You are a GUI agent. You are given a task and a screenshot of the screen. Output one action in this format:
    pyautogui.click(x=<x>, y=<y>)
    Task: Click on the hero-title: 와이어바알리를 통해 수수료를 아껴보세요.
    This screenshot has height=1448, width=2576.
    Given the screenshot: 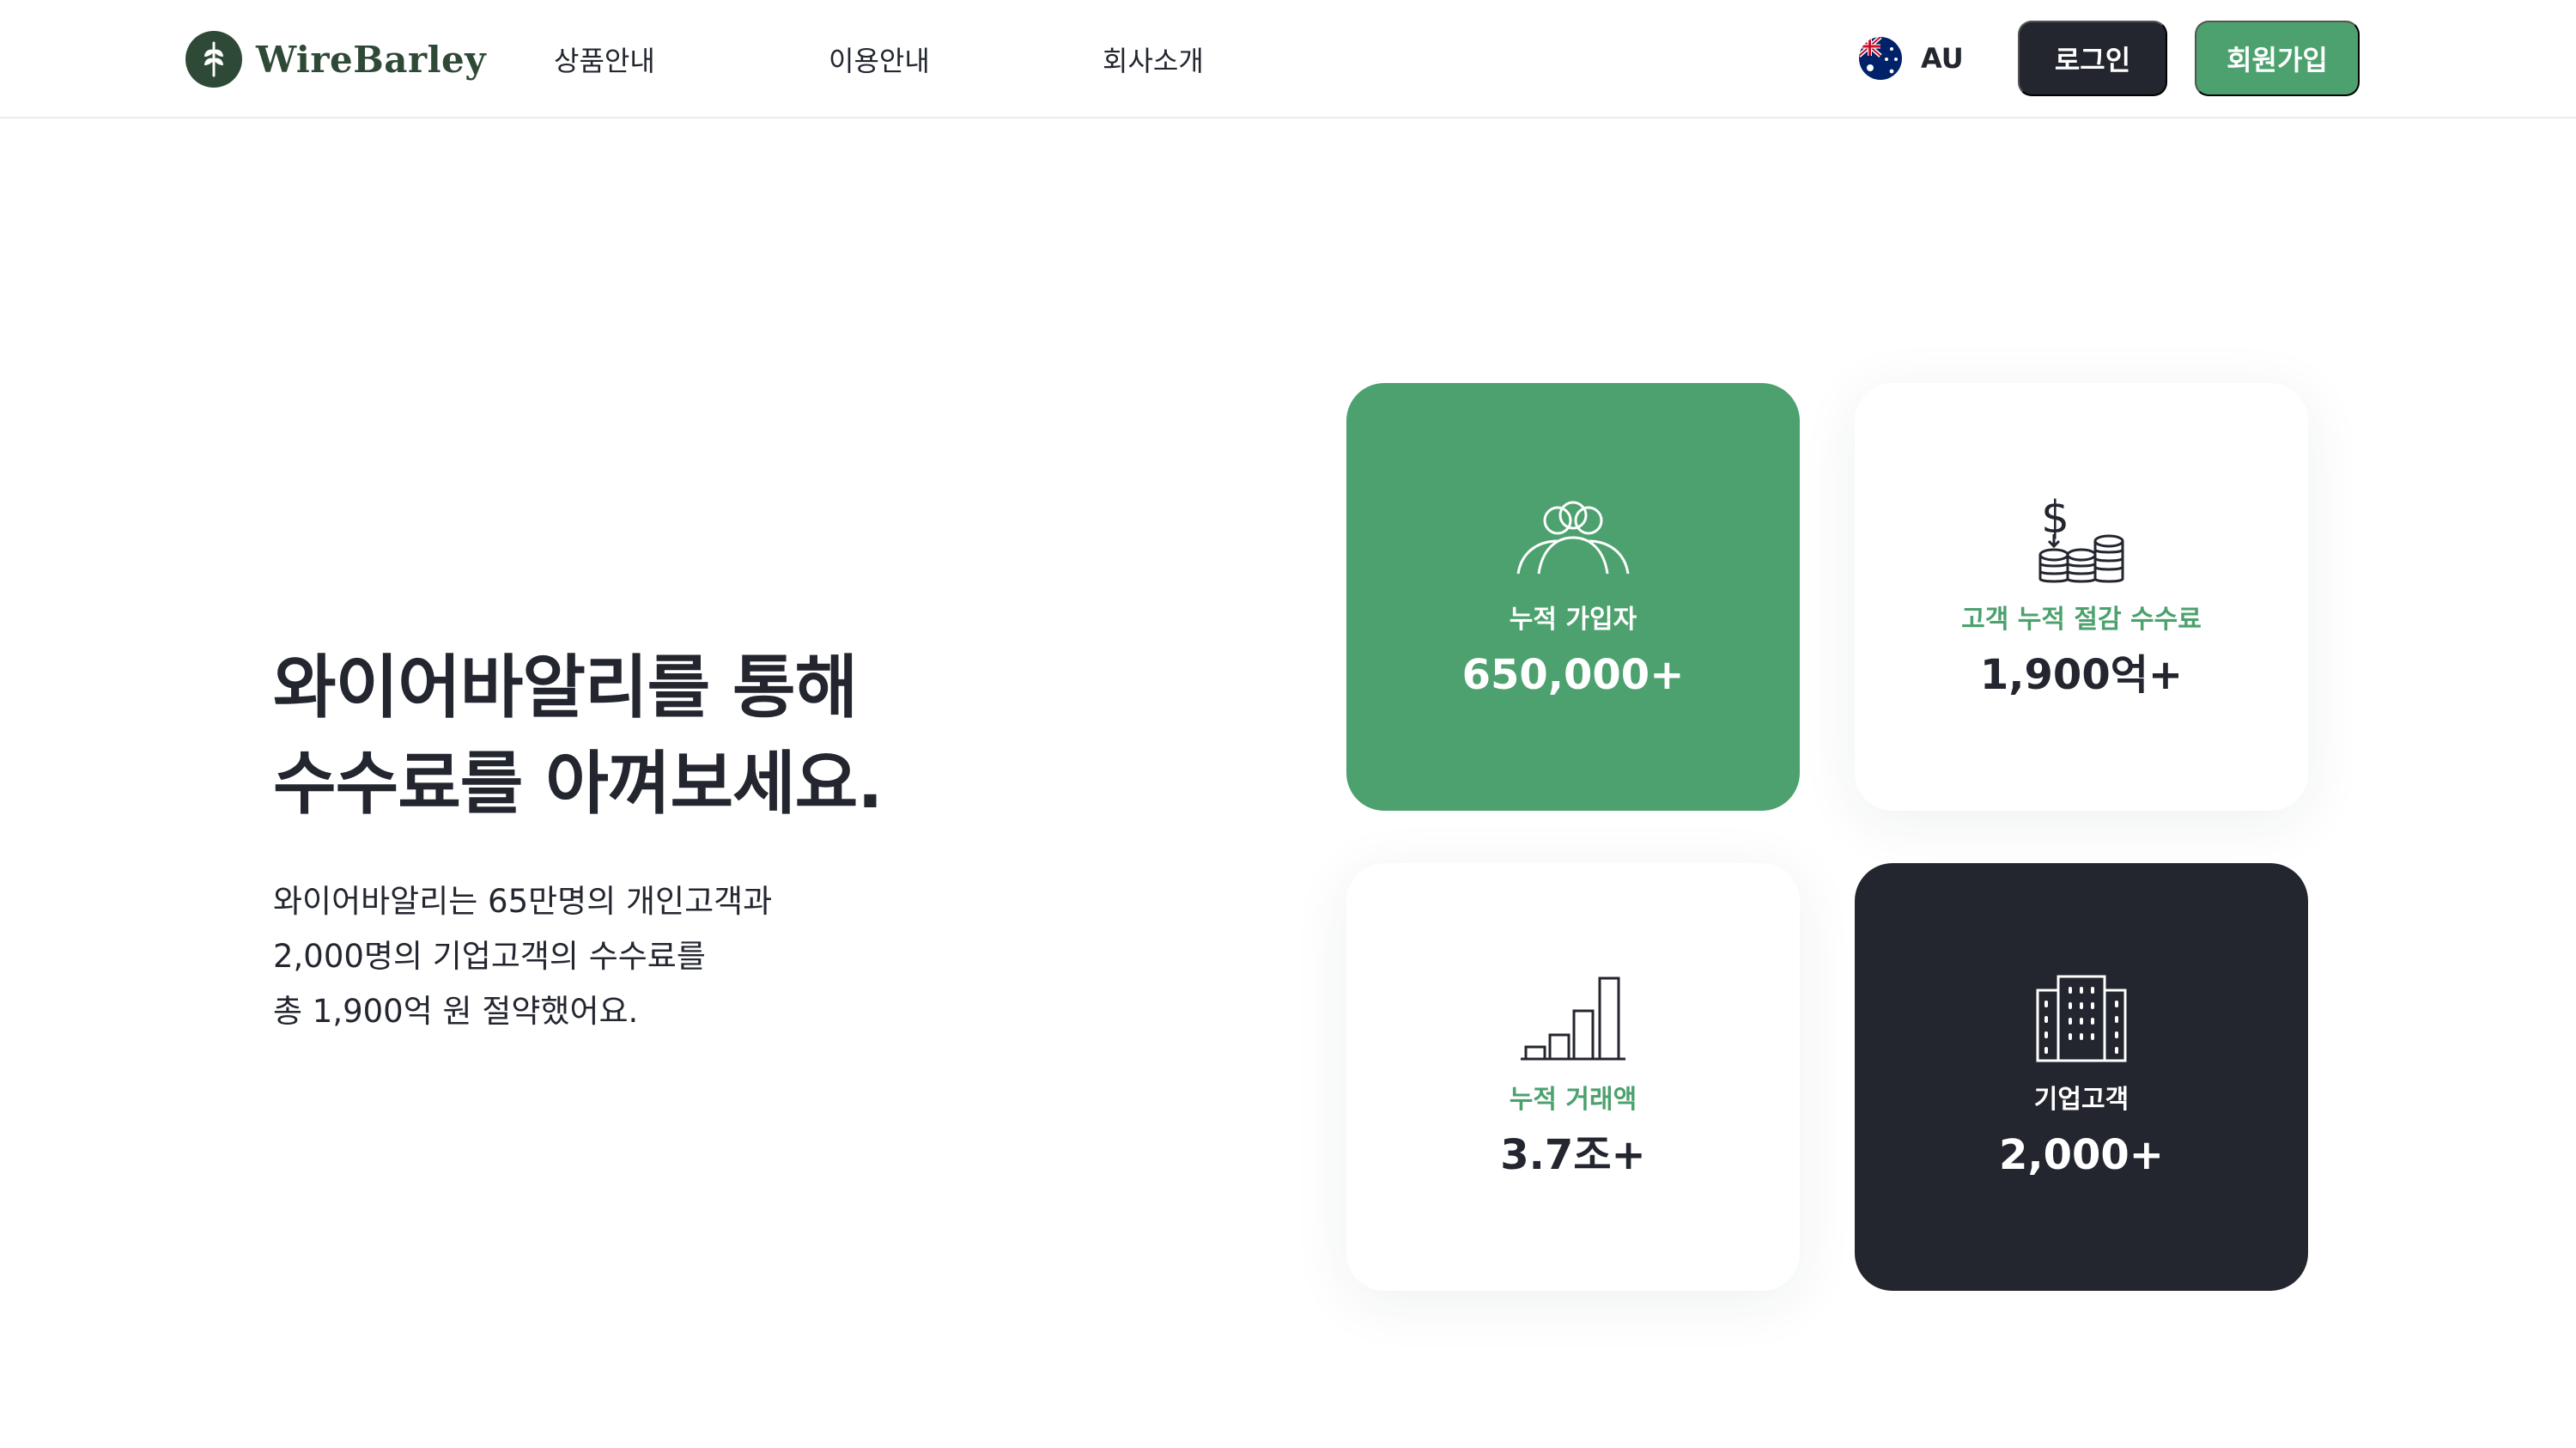 What is the action you would take?
    pyautogui.click(x=660, y=736)
    